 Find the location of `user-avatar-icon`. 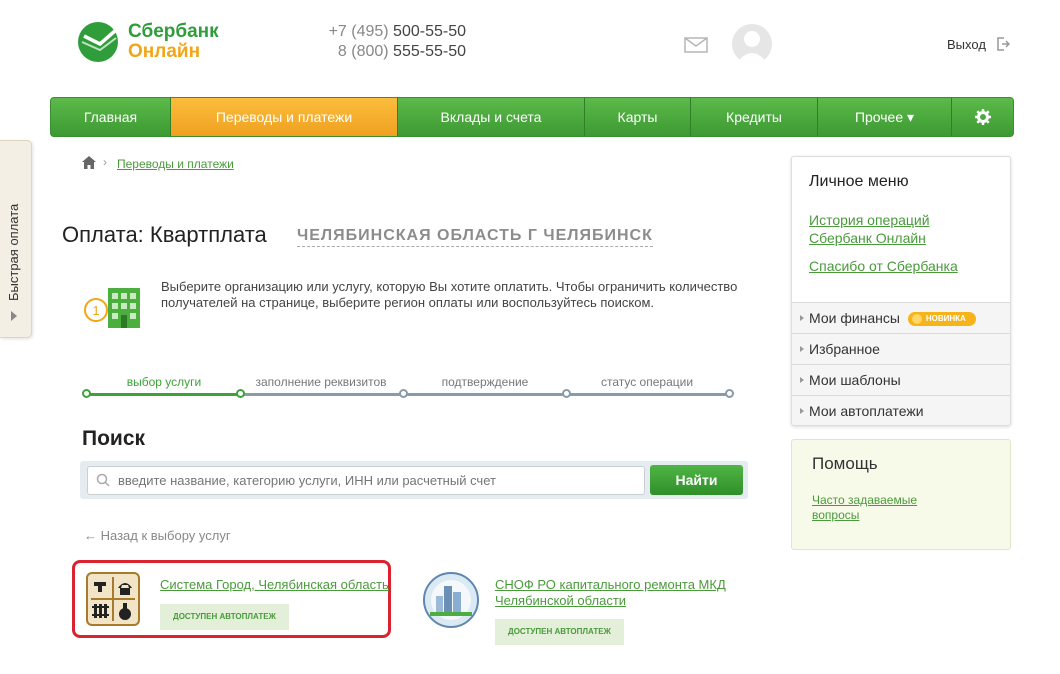

user-avatar-icon is located at coordinates (752, 47).